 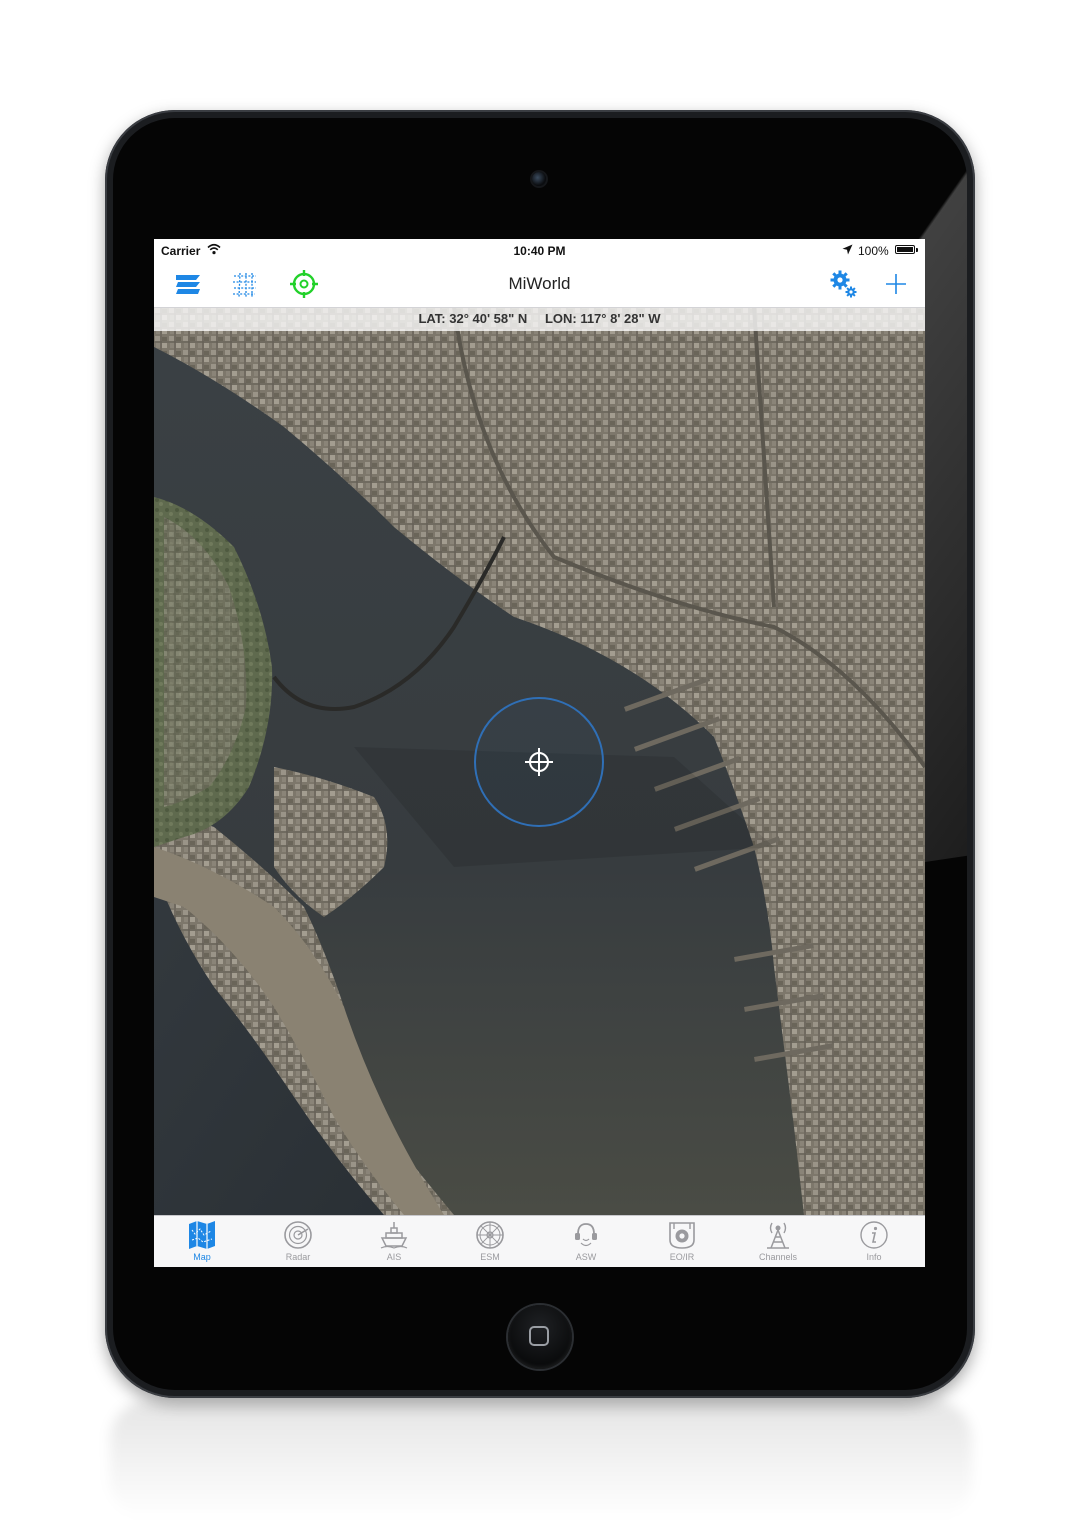 What do you see at coordinates (586, 1235) in the screenshot?
I see `sonar-icon` at bounding box center [586, 1235].